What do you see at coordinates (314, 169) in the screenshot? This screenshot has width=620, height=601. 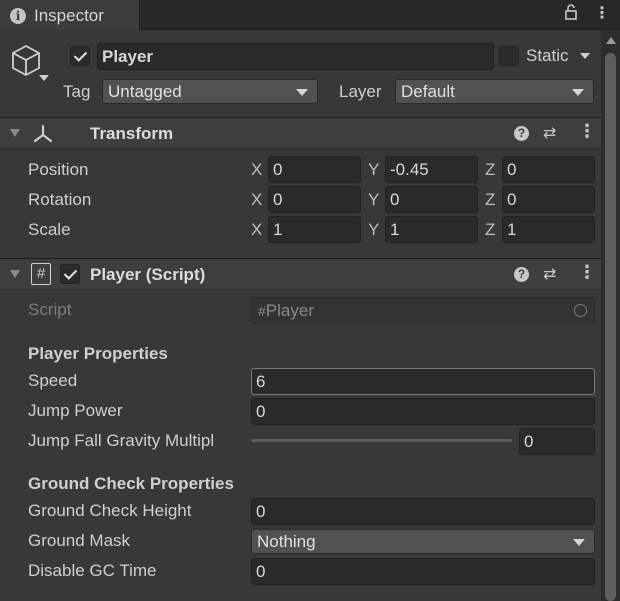 I see `position-x-field: 0` at bounding box center [314, 169].